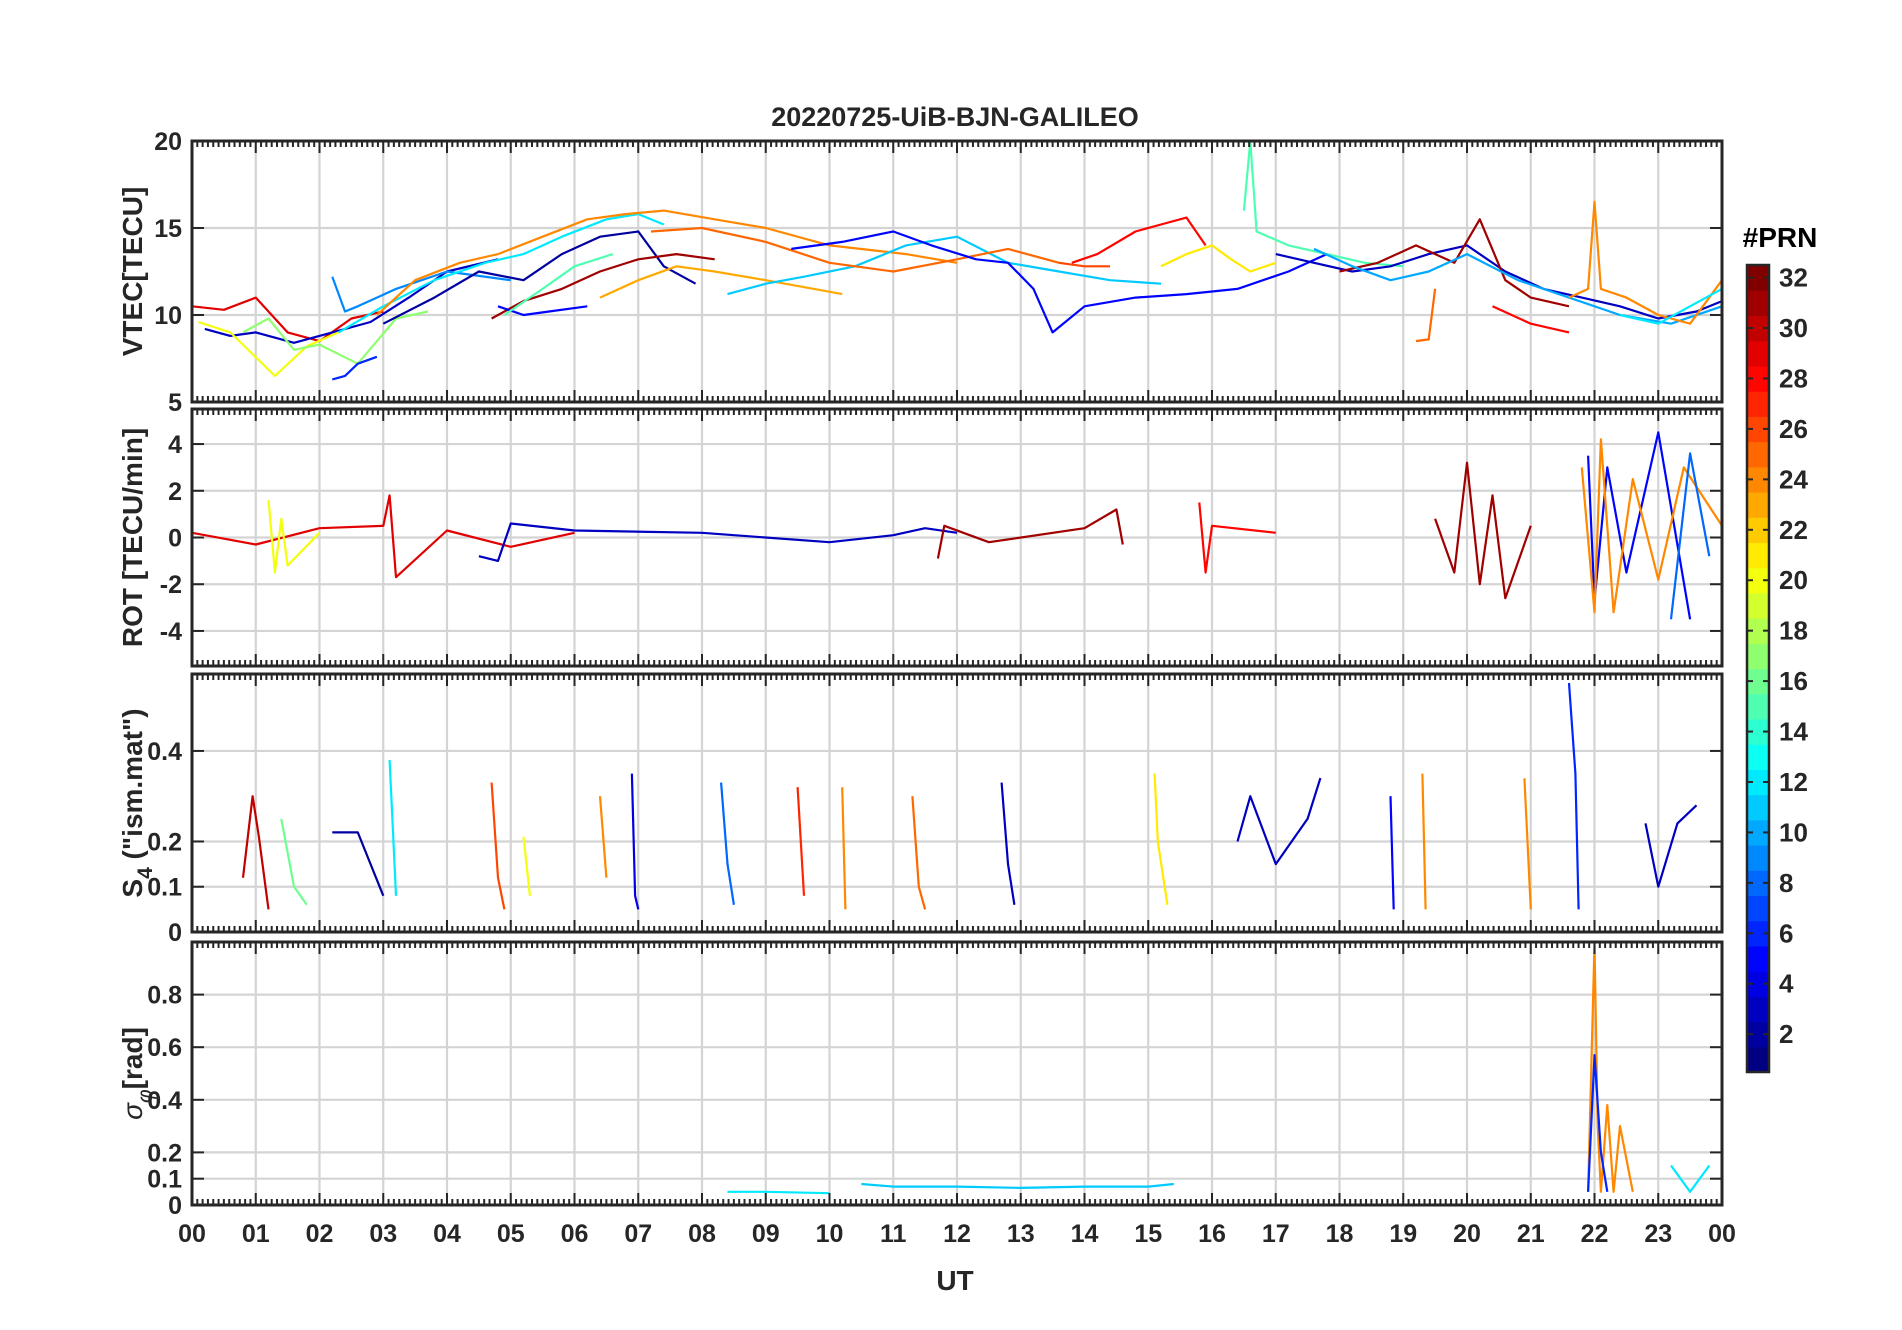 This screenshot has width=1902, height=1330. Describe the element at coordinates (1793, 328) in the screenshot. I see `colorbar-tick-label: 30` at that location.